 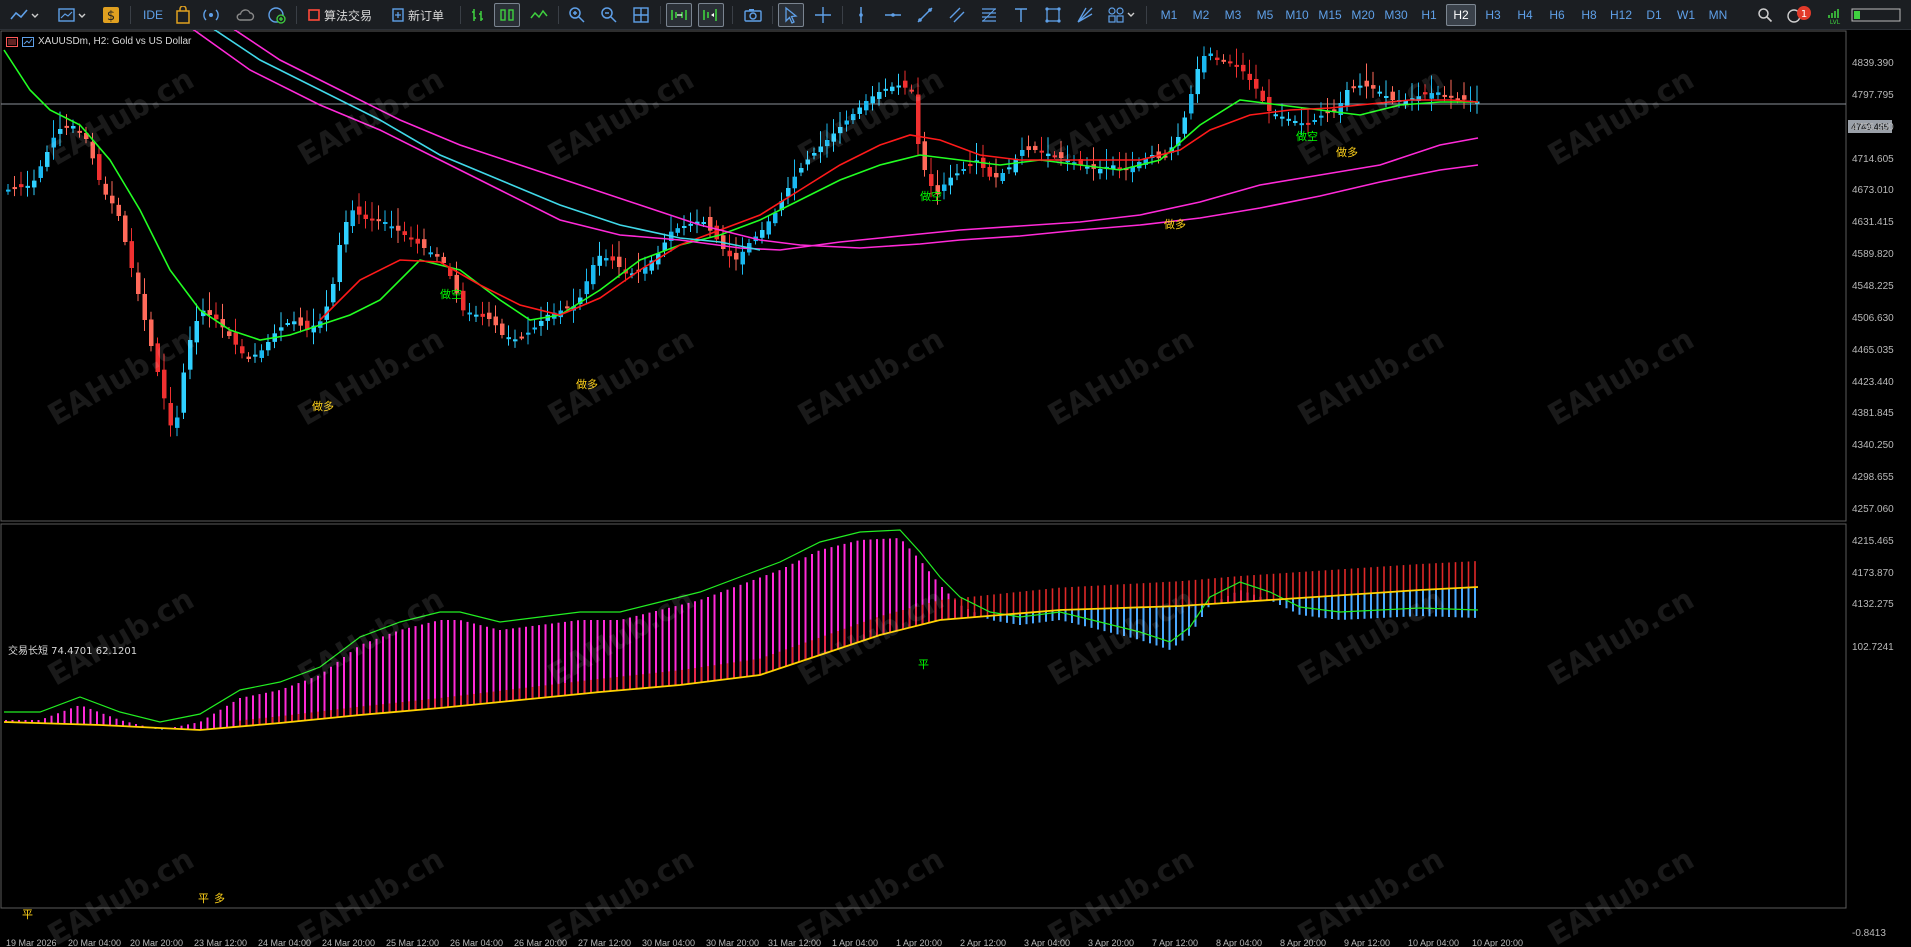 What do you see at coordinates (1396, 15) in the screenshot?
I see `timeframe-m30: M30` at bounding box center [1396, 15].